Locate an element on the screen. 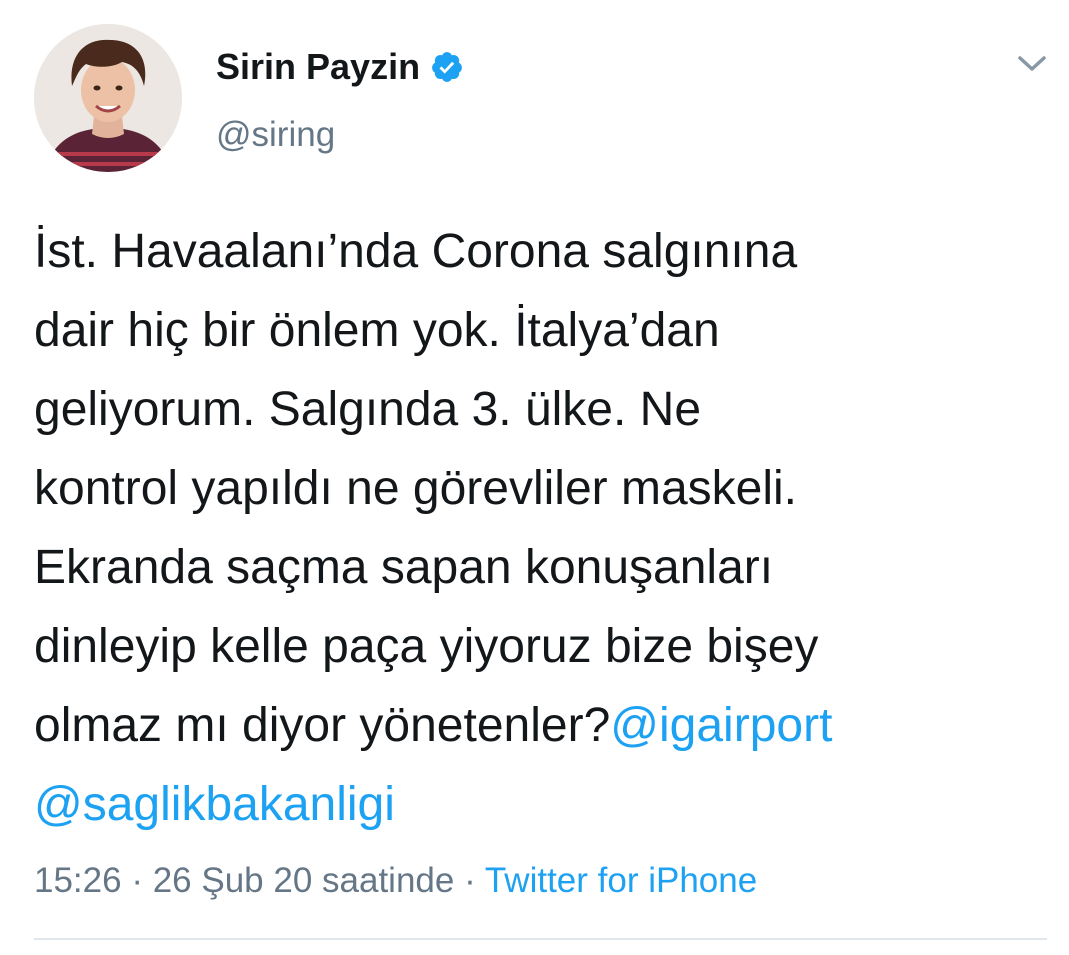 This screenshot has height=955, width=1069. tweet-line: geliyorum. Salgında 3. ülke. Ne is located at coordinates (368, 409).